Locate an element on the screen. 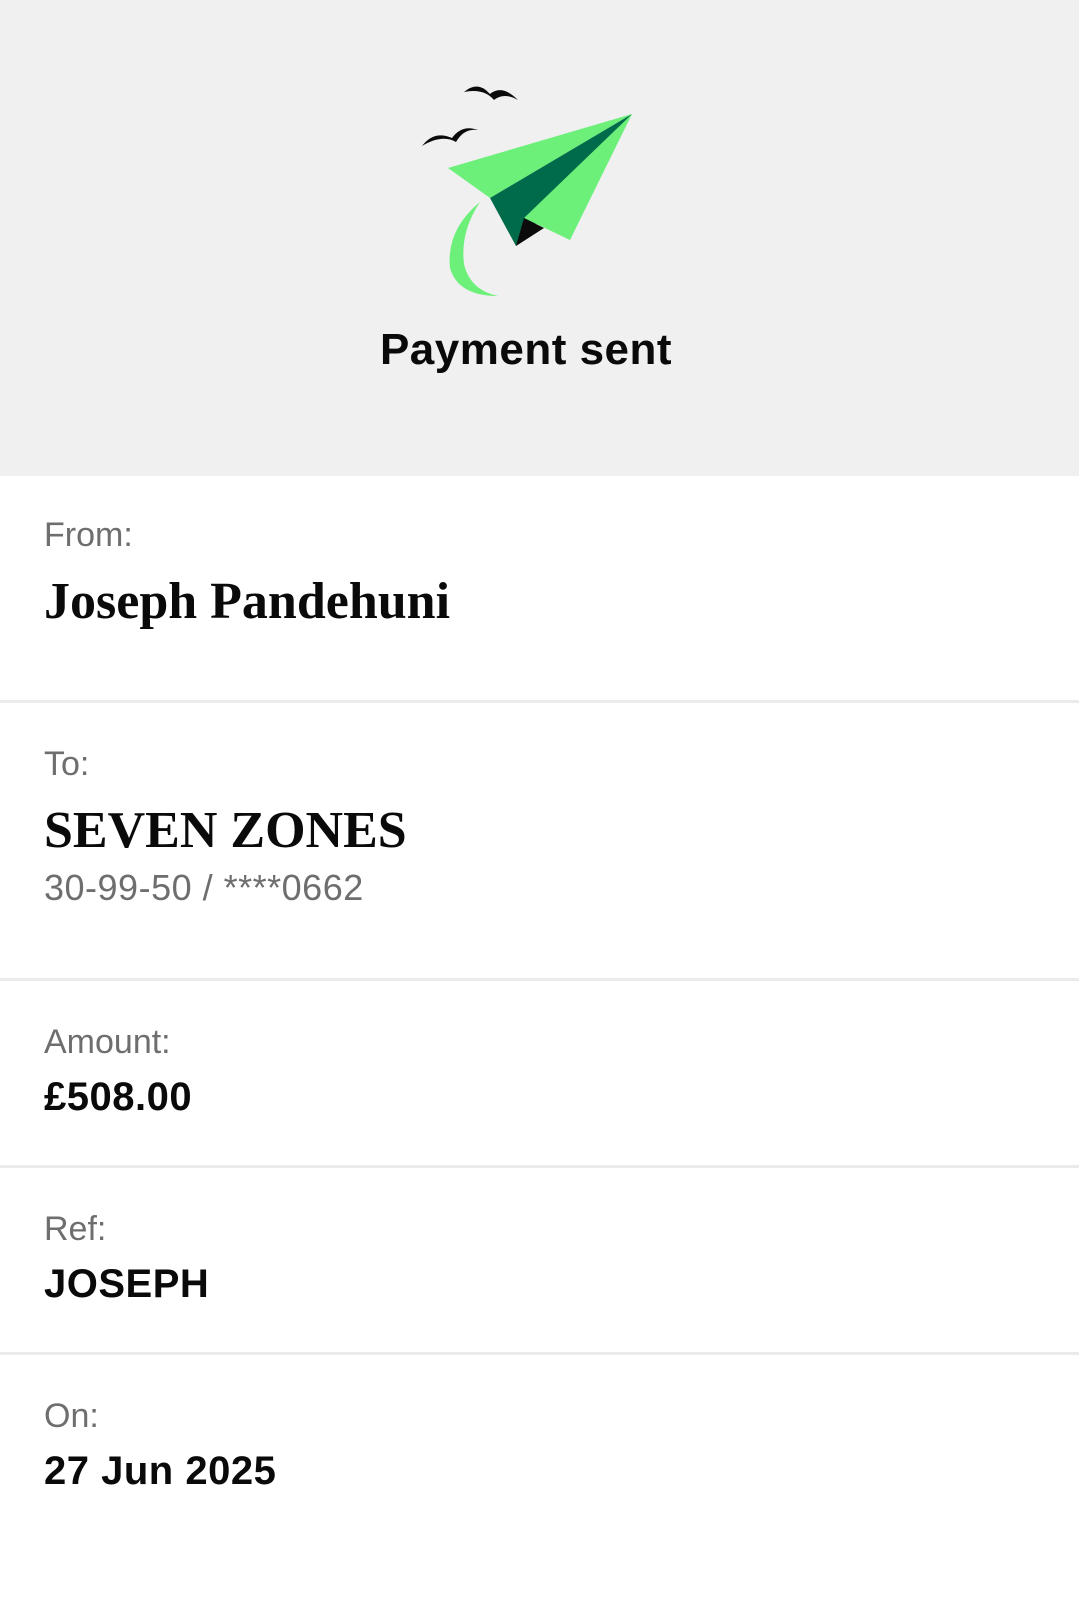  ref-label: Ref: is located at coordinates (75, 1229).